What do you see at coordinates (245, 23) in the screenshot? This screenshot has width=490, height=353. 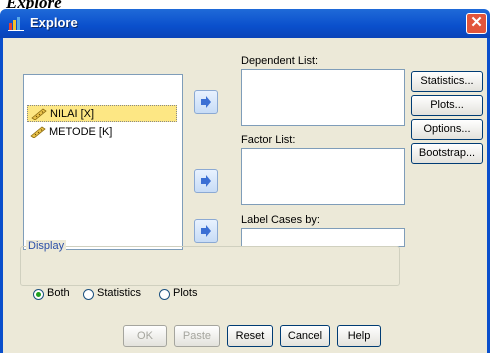 I see `title-bar: Explore ✕` at bounding box center [245, 23].